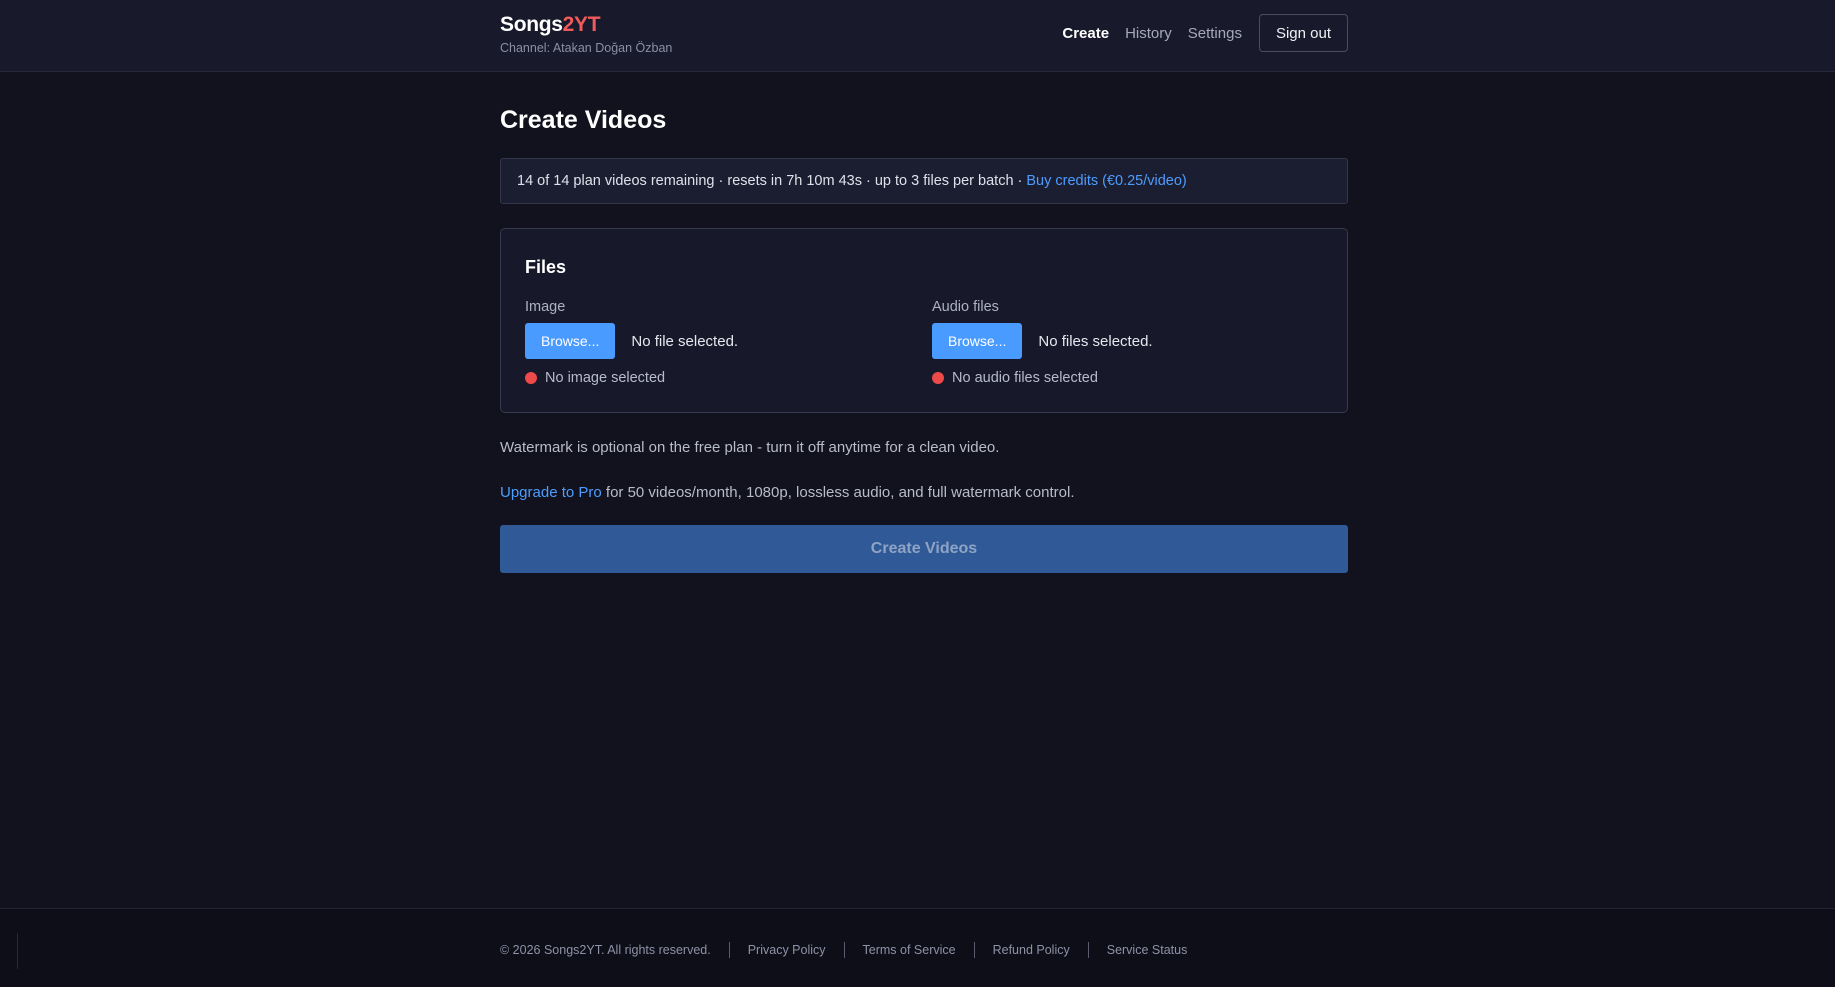 The height and width of the screenshot is (987, 1835). I want to click on audio-file-status: No files selected., so click(1095, 341).